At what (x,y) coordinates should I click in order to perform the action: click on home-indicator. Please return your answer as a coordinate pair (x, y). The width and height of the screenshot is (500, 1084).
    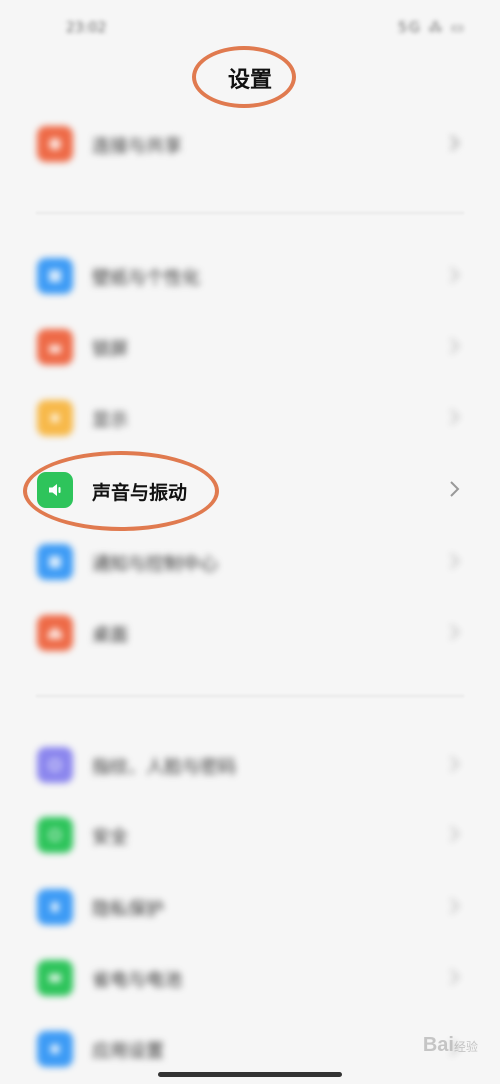
    Looking at the image, I should click on (250, 1074).